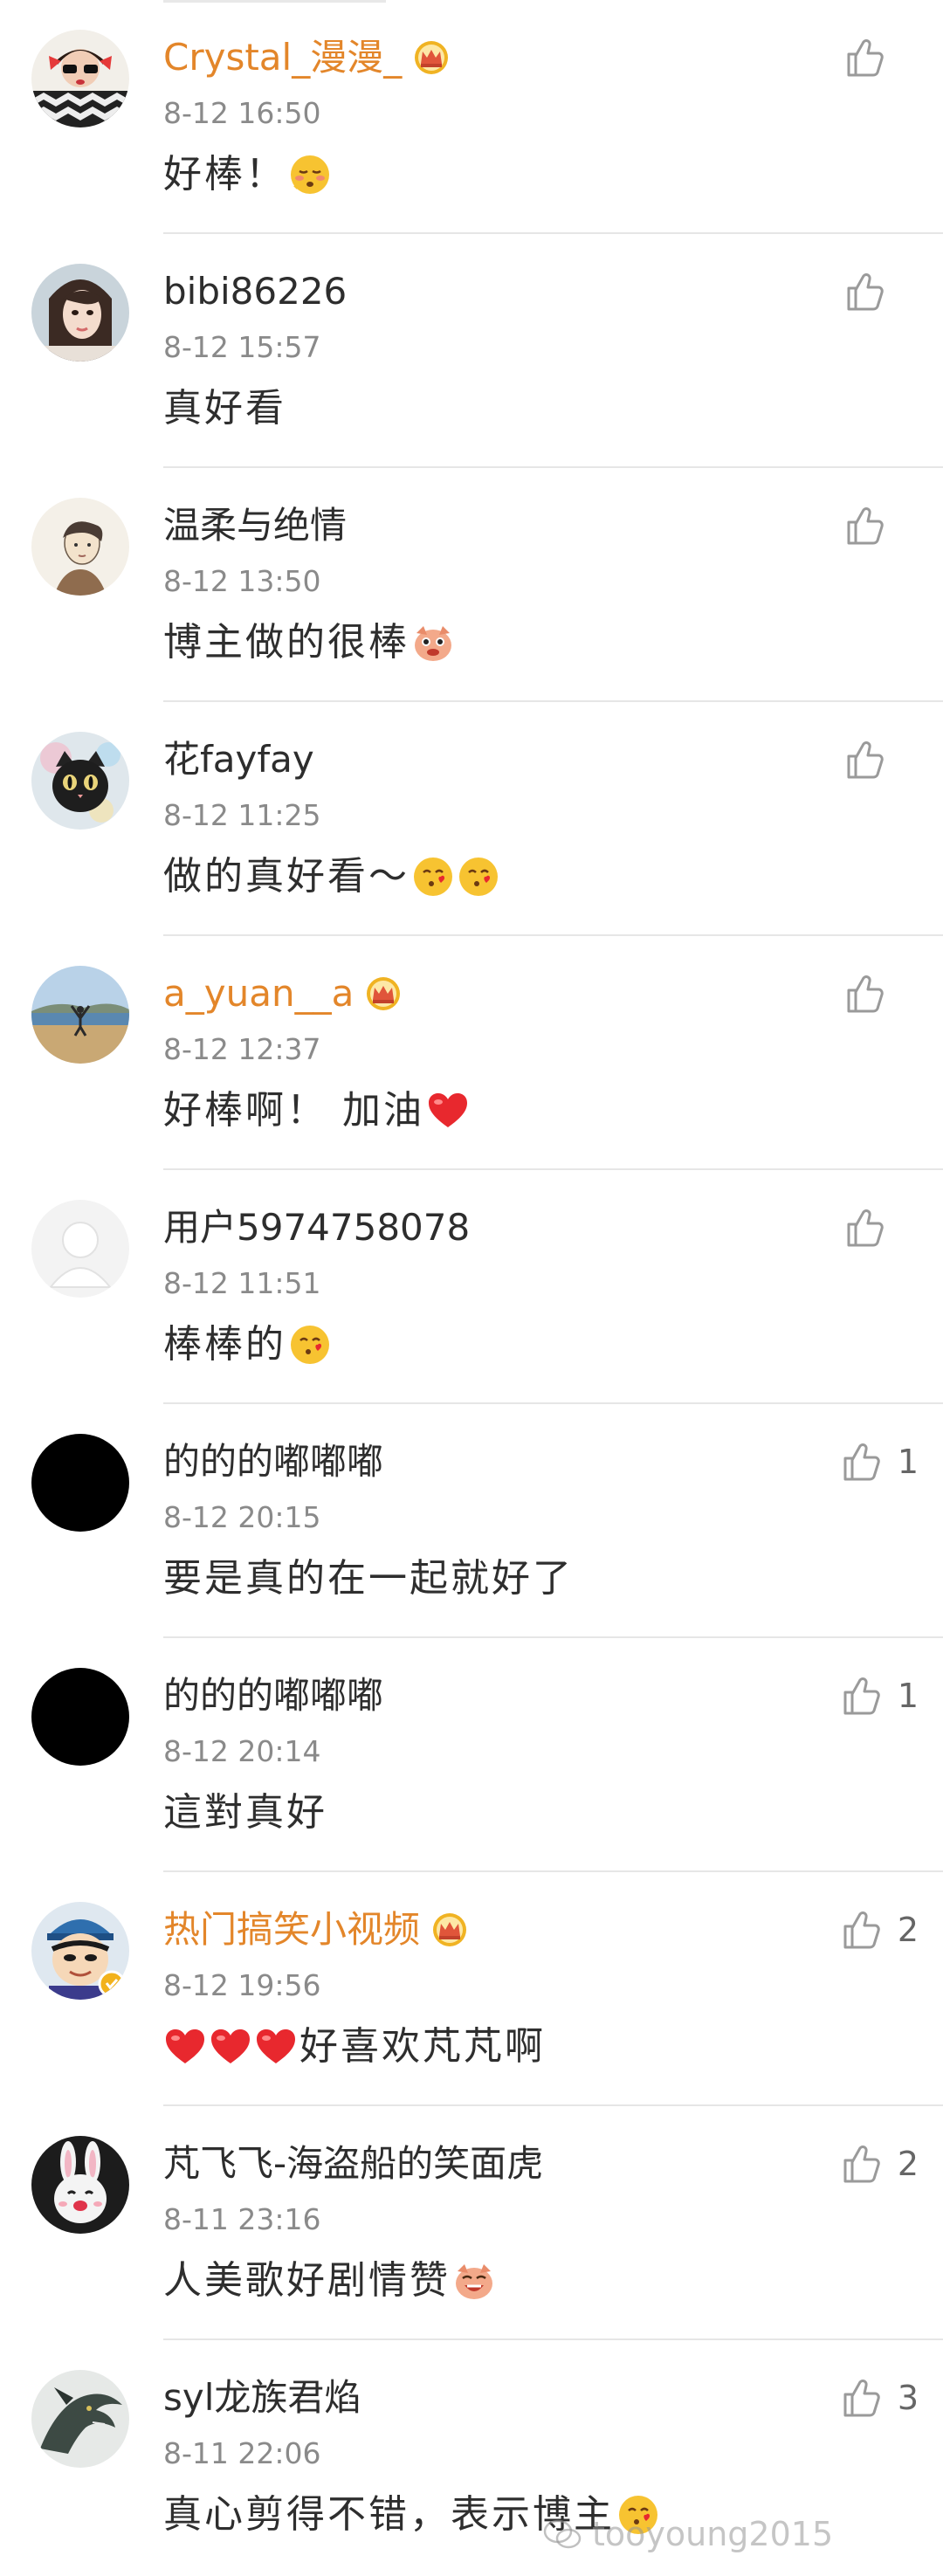  I want to click on username: bibi86226, so click(255, 292).